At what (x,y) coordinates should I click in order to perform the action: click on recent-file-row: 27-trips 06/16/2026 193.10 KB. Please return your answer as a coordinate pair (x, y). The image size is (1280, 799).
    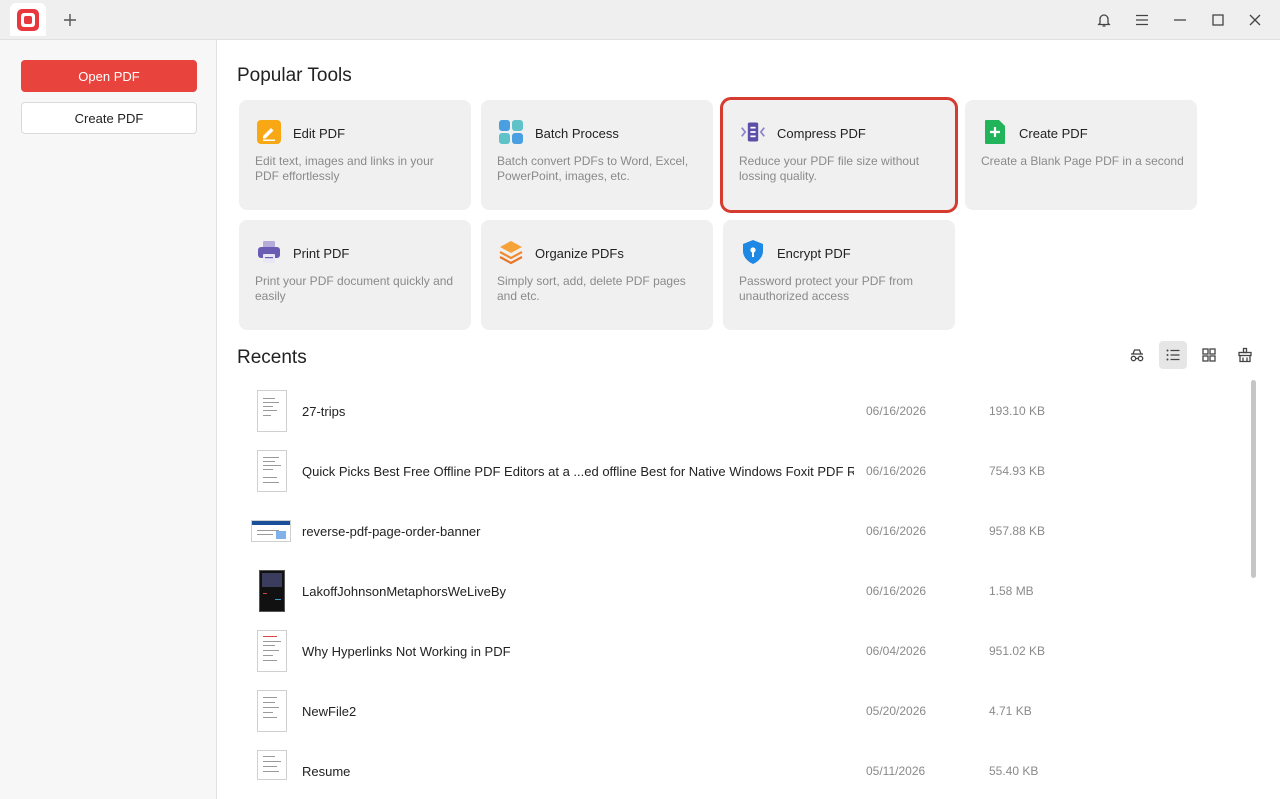
    Looking at the image, I should click on (738, 420).